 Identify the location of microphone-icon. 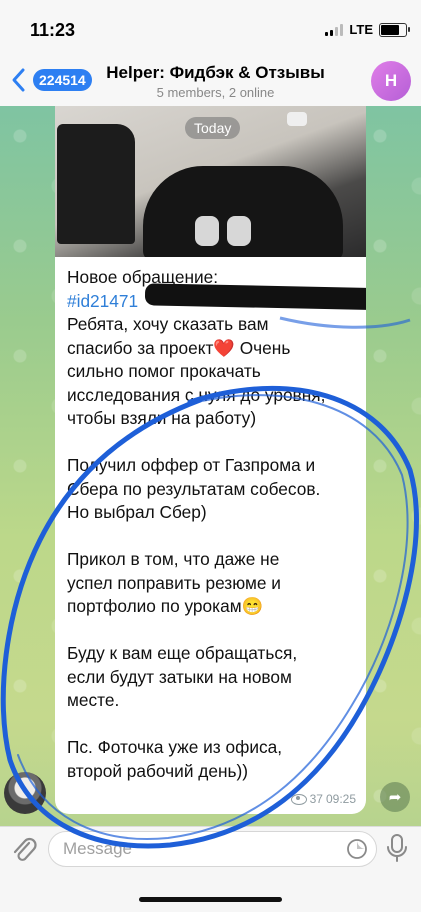
(397, 848).